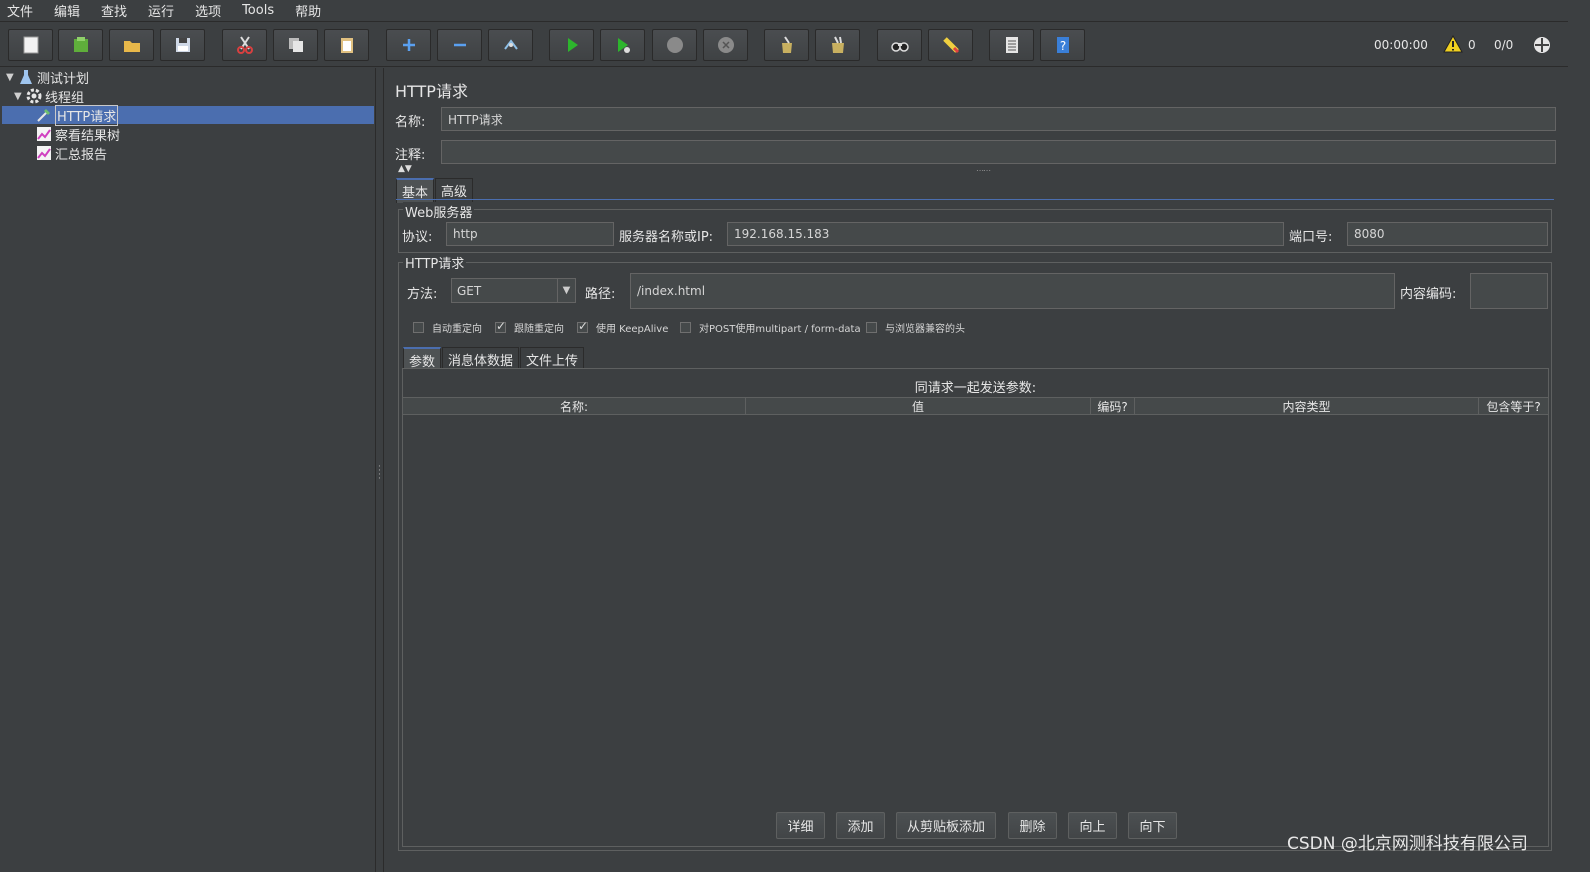  Describe the element at coordinates (666, 237) in the screenshot. I see `server-label: 服务器名称或IP:` at that location.